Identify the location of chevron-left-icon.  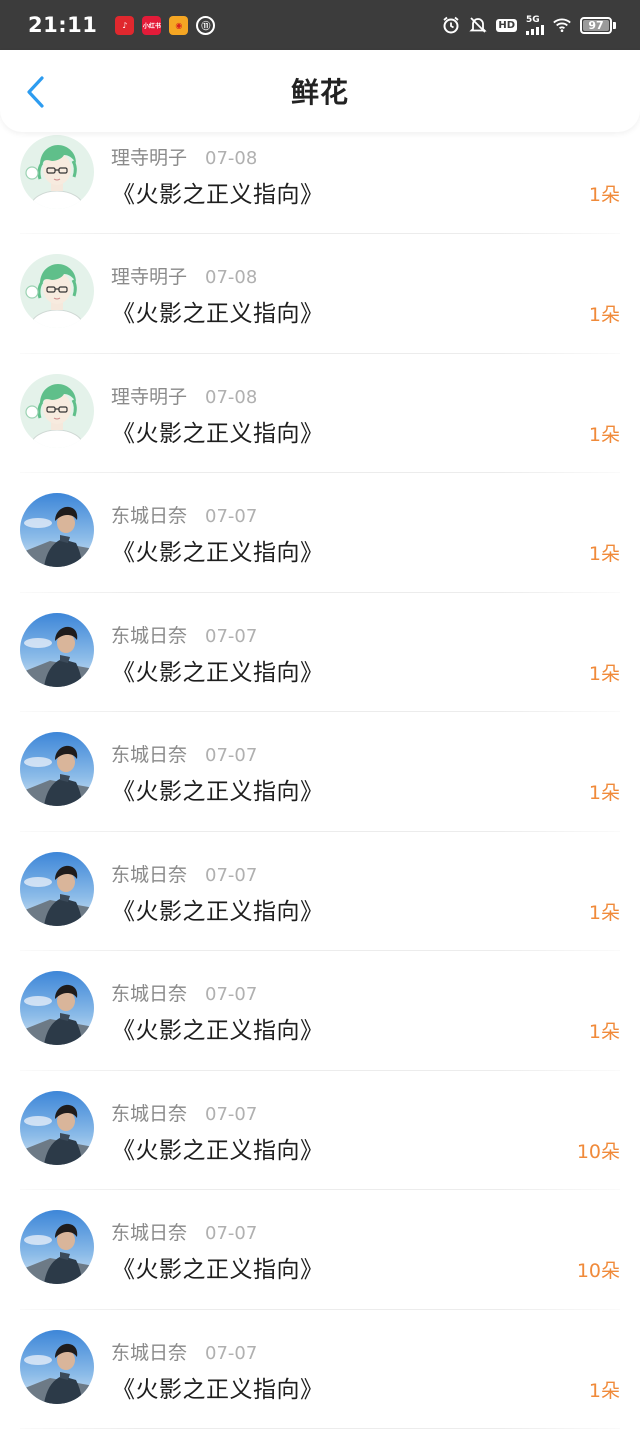
(36, 92).